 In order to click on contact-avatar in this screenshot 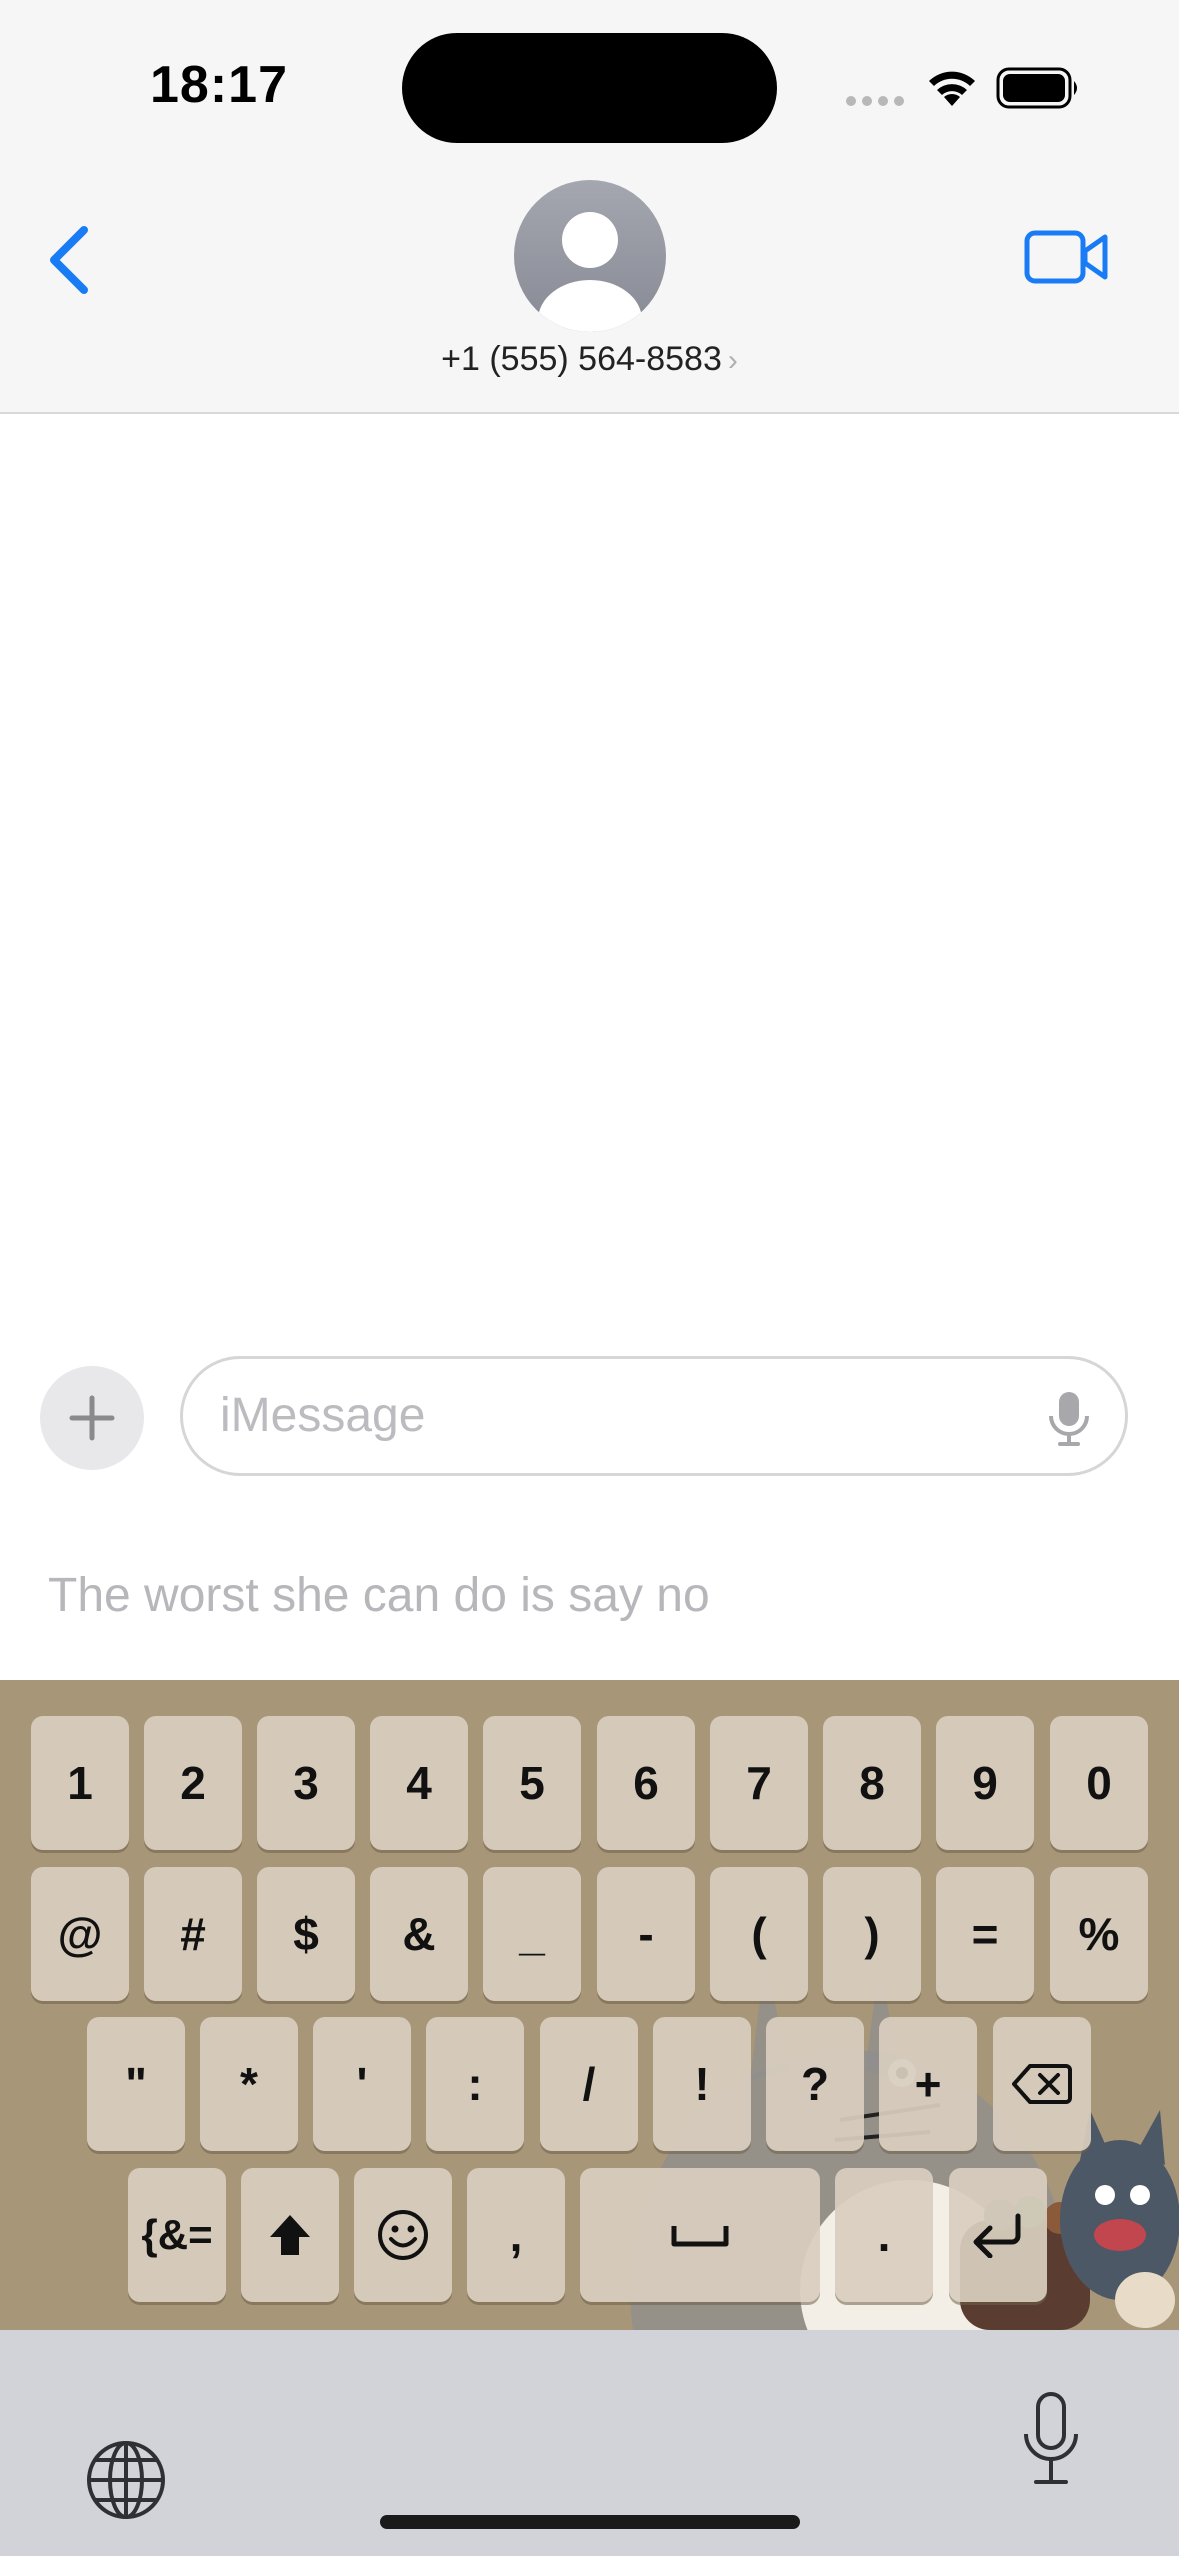, I will do `click(590, 256)`.